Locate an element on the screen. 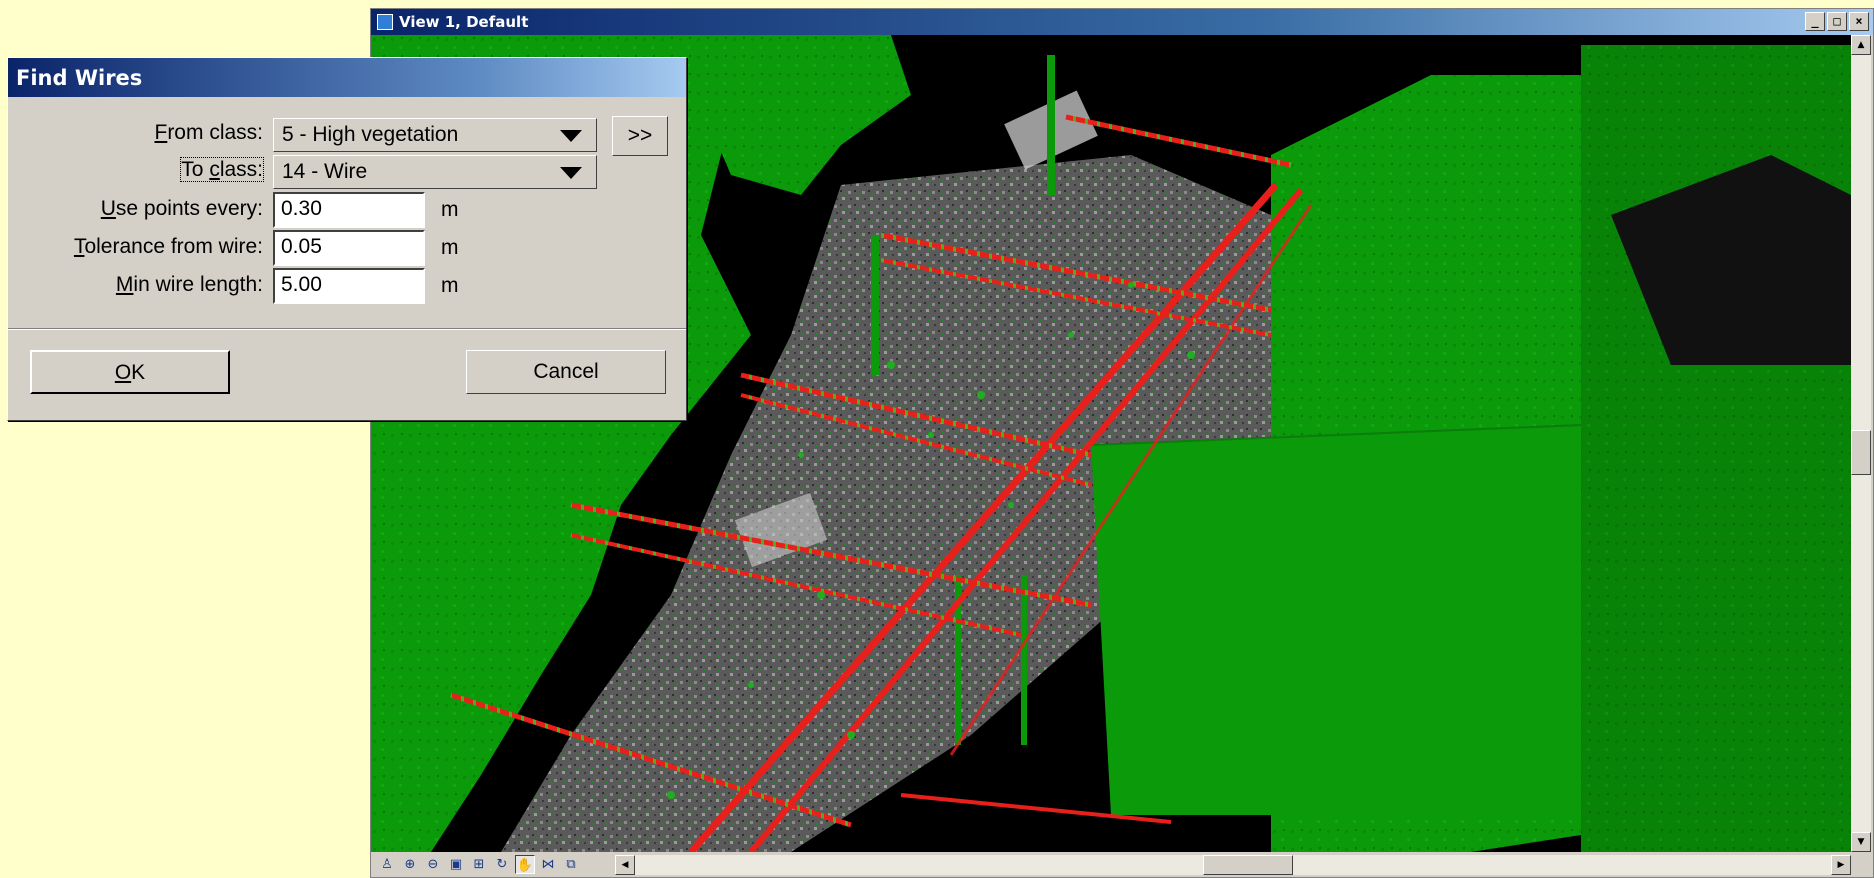 This screenshot has height=878, width=1874. rotate-icon: ↻ is located at coordinates (502, 864).